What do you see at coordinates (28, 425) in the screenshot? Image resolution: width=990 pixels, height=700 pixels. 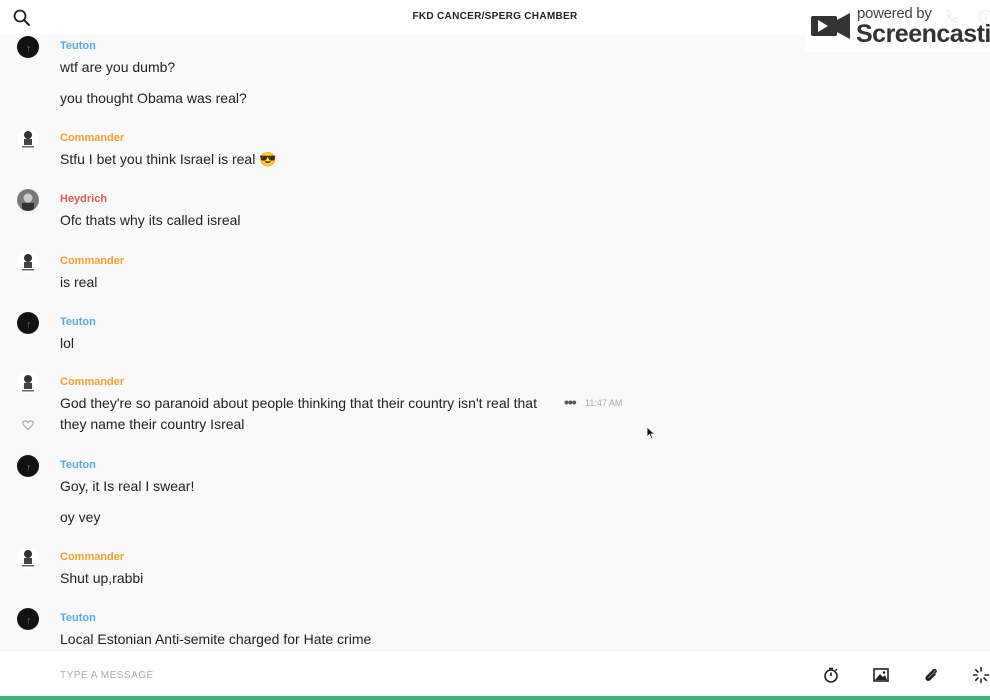 I see `heart-icon` at bounding box center [28, 425].